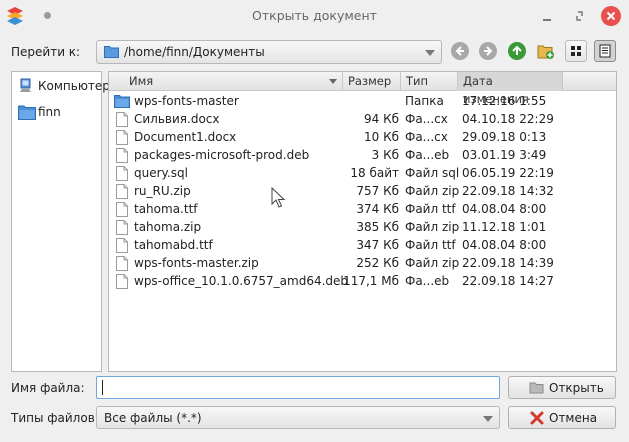 The width and height of the screenshot is (629, 442). I want to click on new-folder-icon, so click(546, 51).